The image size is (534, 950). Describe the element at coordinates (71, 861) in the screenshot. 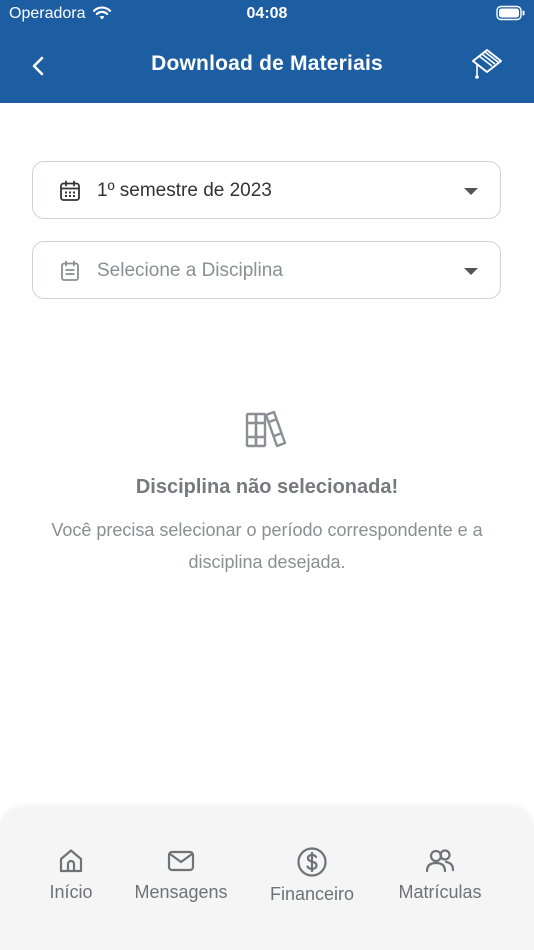

I see `home-icon` at that location.